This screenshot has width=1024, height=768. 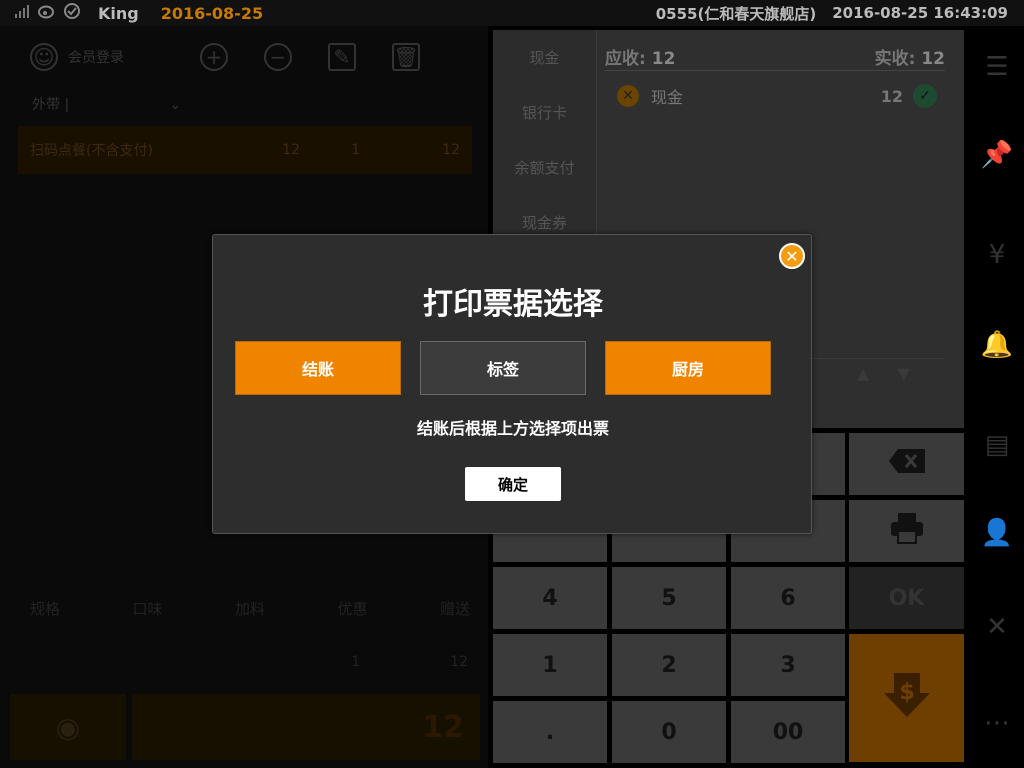 I want to click on subtotal-row: 1 12, so click(x=249, y=662).